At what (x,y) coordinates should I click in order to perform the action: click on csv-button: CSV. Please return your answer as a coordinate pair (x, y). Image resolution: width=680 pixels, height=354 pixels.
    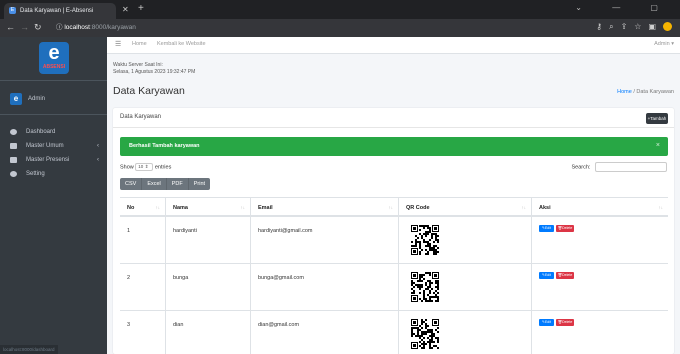
    Looking at the image, I should click on (131, 184).